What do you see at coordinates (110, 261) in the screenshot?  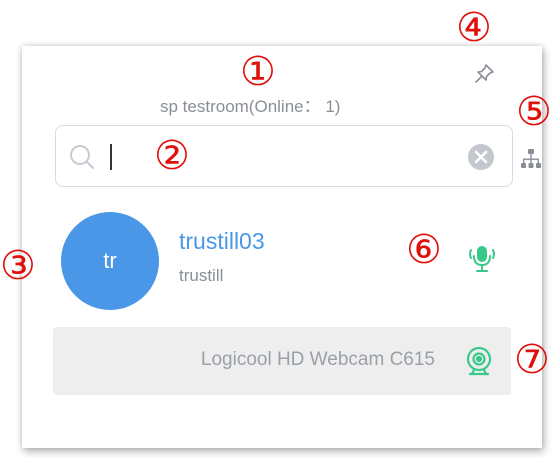 I see `avatar: tr` at bounding box center [110, 261].